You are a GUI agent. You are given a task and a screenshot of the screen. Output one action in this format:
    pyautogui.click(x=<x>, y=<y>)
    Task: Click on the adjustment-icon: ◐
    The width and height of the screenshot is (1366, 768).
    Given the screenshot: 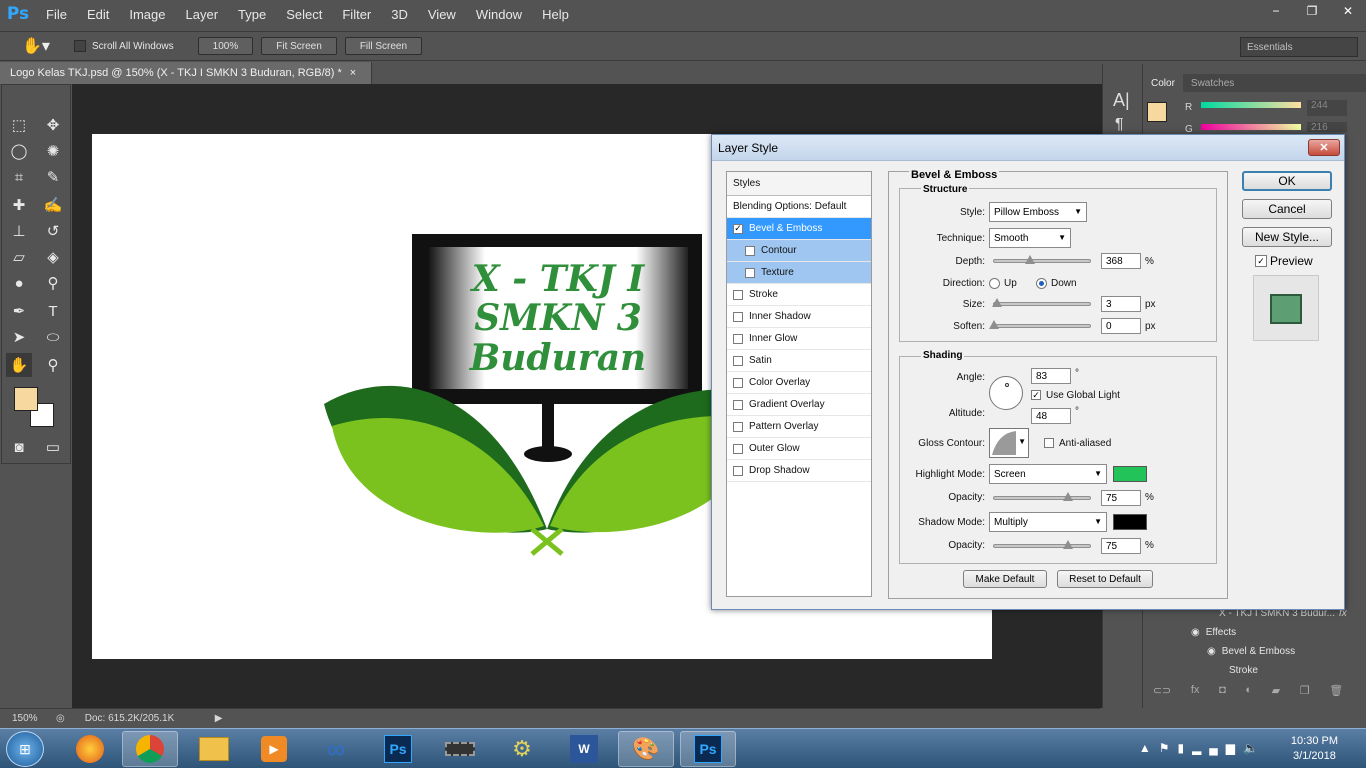 What is the action you would take?
    pyautogui.click(x=1248, y=694)
    